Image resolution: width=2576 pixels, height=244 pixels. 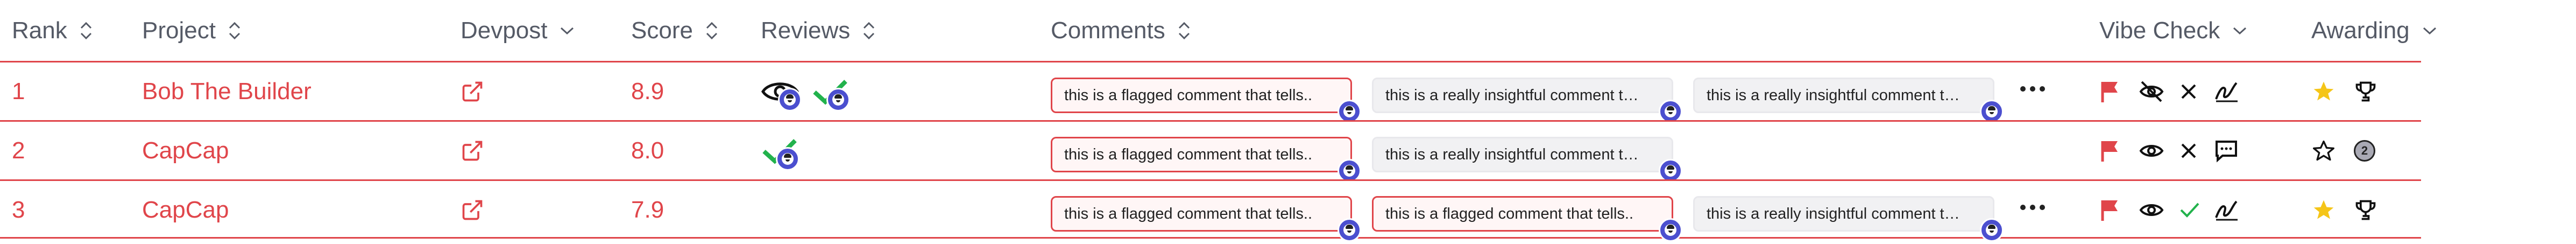 What do you see at coordinates (2360, 30) in the screenshot?
I see `header-awarding-label: Awarding` at bounding box center [2360, 30].